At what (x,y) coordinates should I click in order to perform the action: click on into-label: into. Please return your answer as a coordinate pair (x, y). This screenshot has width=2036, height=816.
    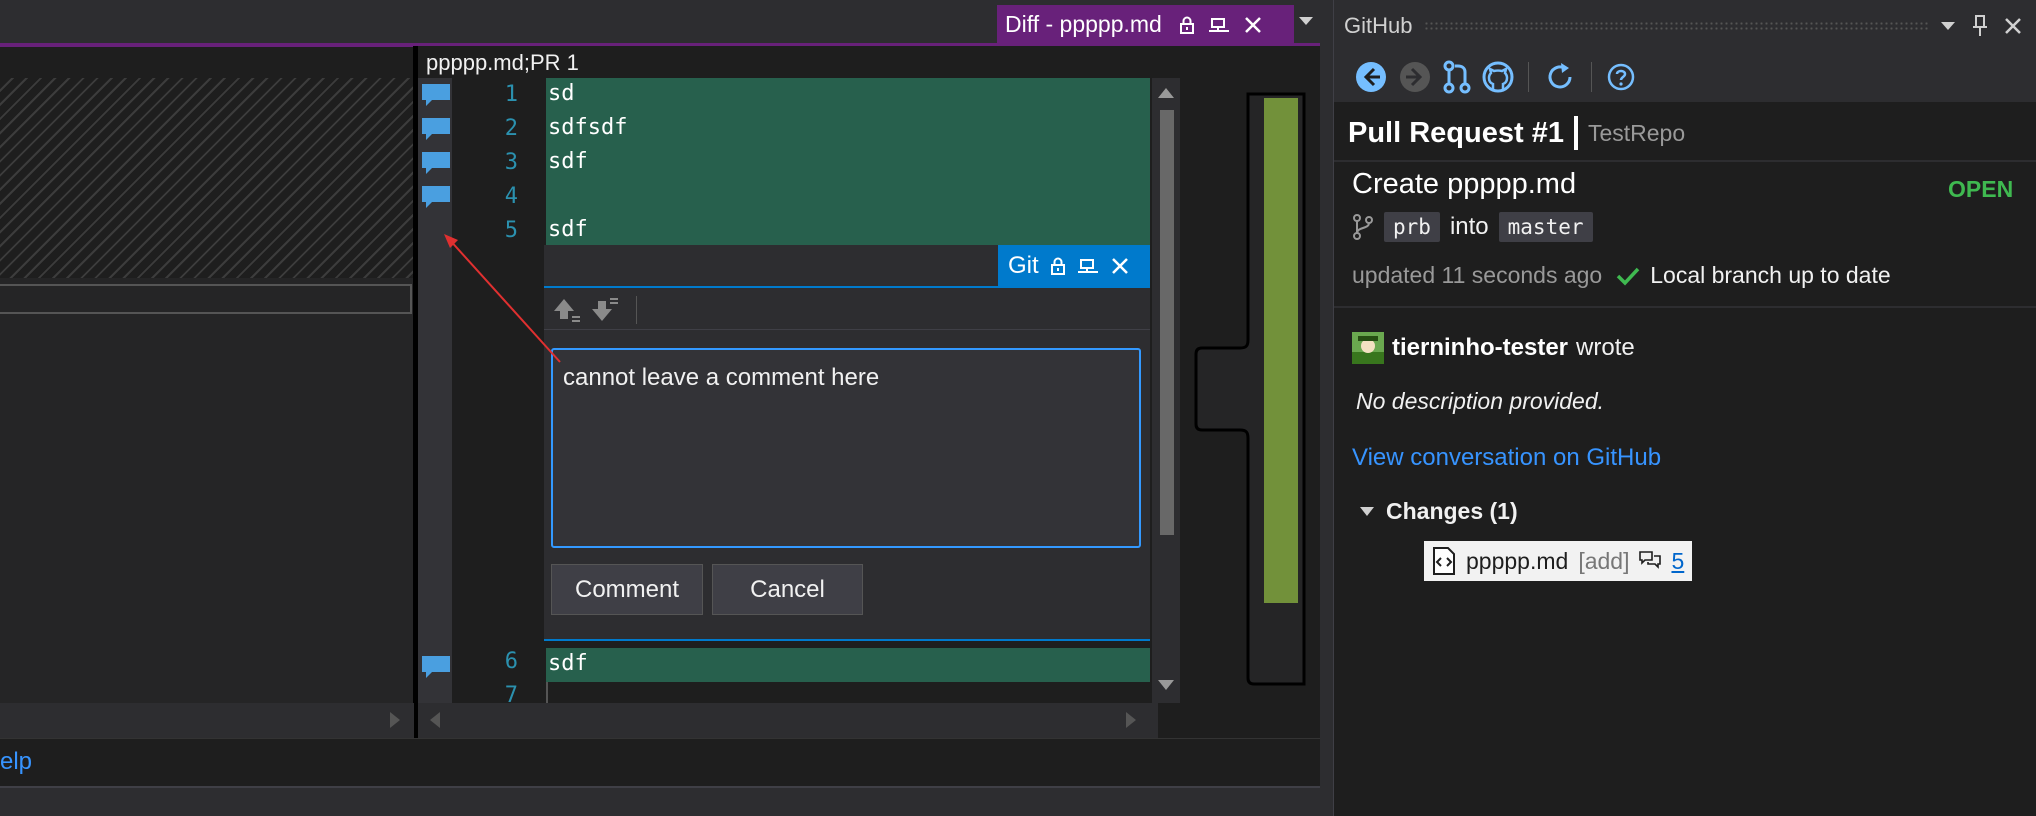
    Looking at the image, I should click on (1469, 226).